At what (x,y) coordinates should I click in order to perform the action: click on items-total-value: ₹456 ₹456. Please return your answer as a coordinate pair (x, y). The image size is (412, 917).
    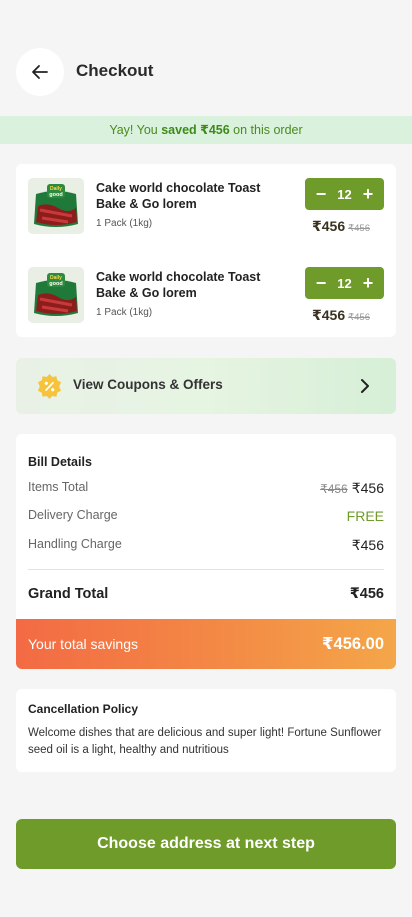
    Looking at the image, I should click on (352, 488).